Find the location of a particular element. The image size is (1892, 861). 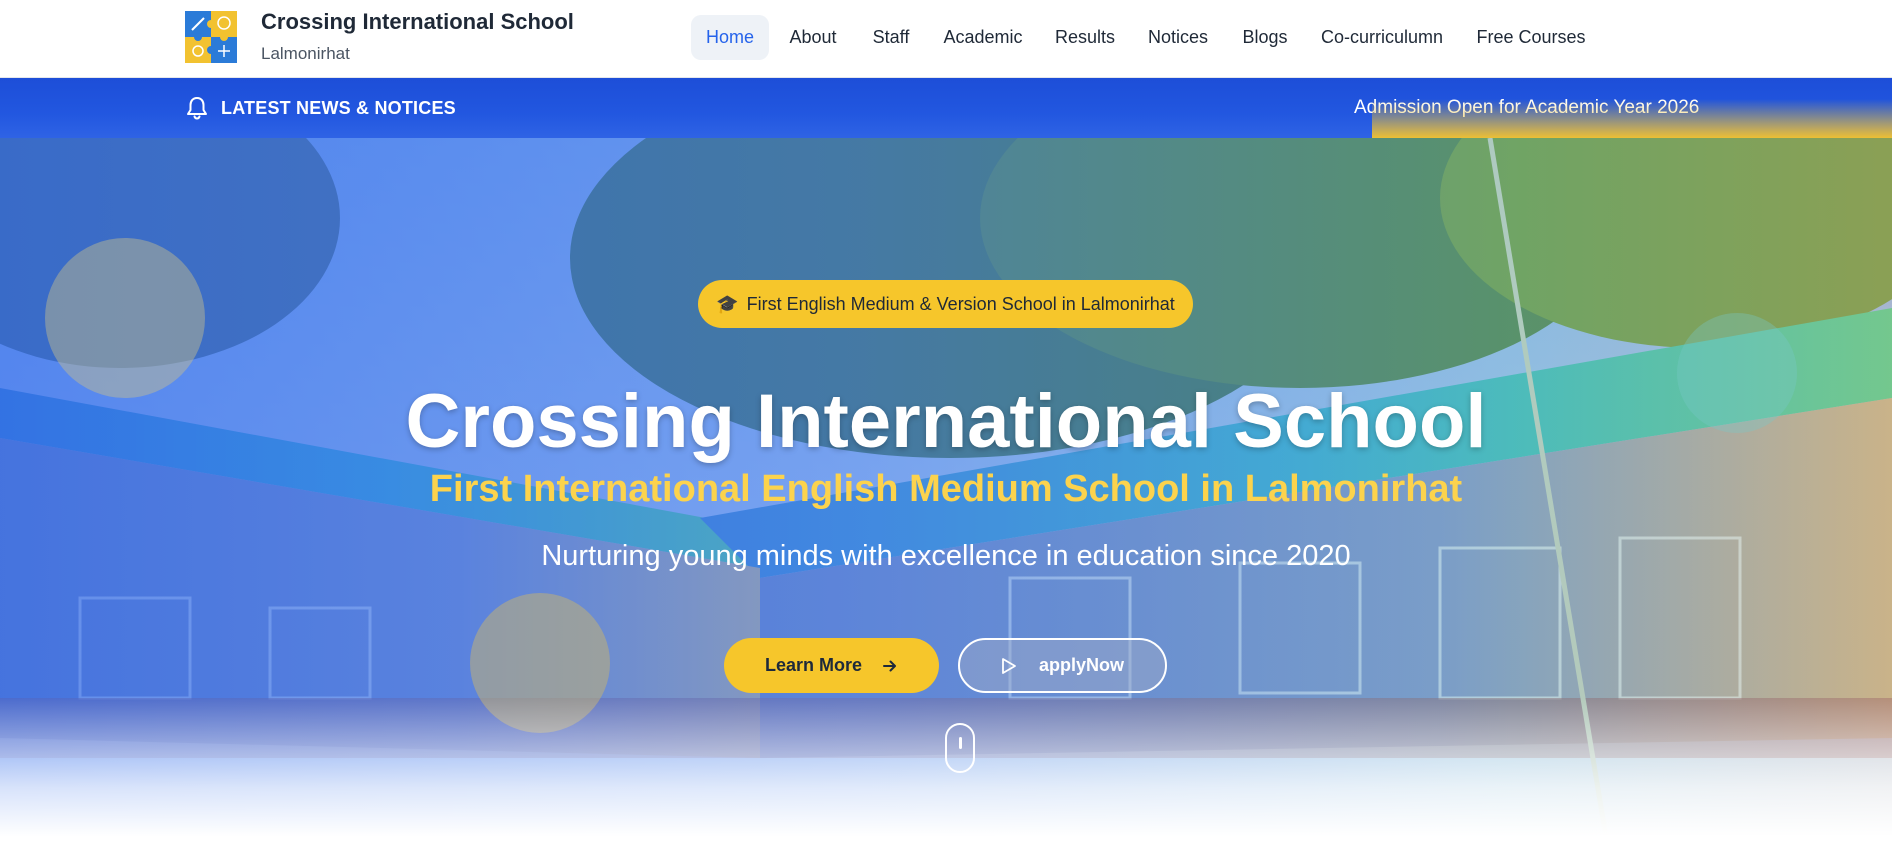

hero-title: Crossing International School is located at coordinates (946, 421).